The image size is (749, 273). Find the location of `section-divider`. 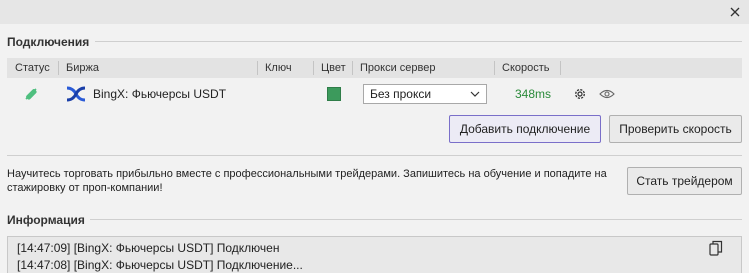

section-divider is located at coordinates (374, 155).